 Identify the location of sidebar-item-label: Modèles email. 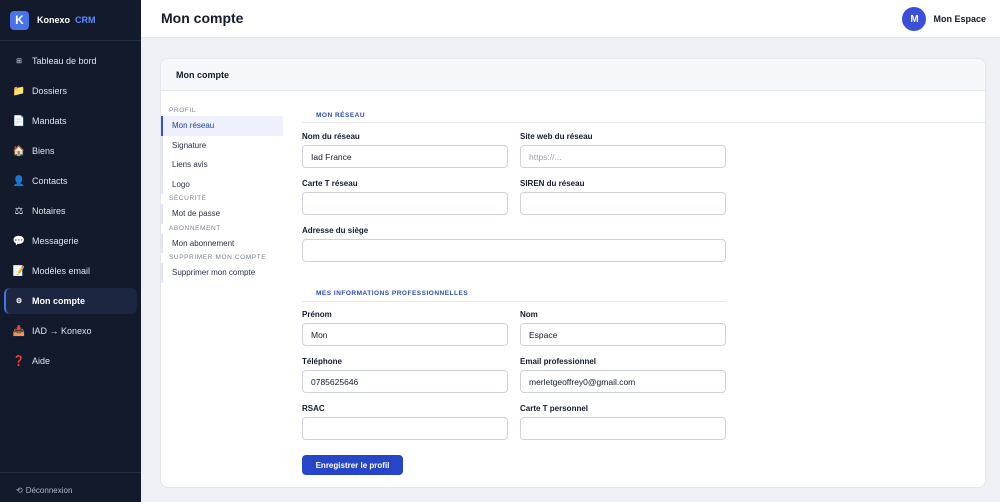
(61, 271).